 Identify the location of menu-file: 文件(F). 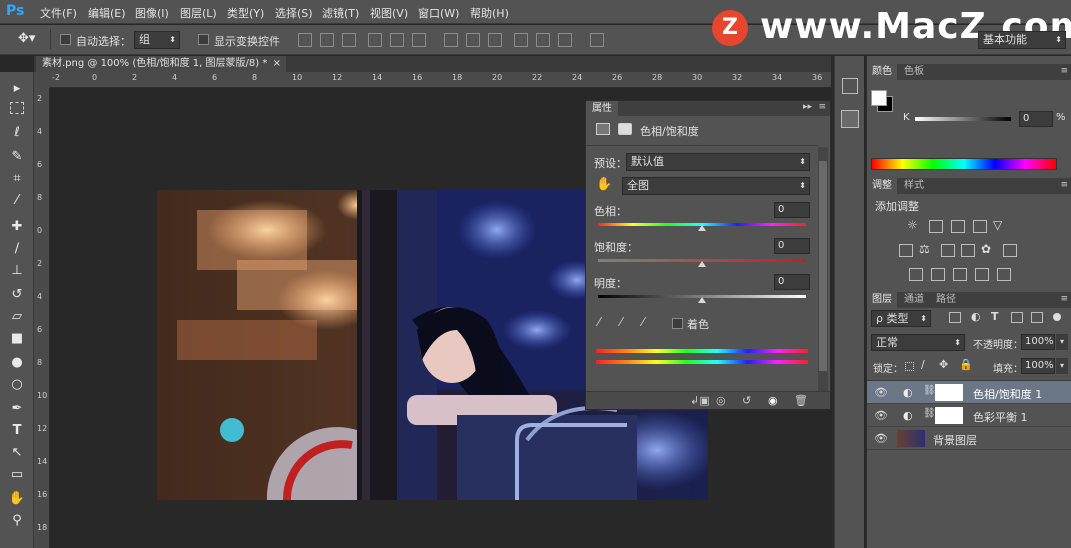
(58, 13).